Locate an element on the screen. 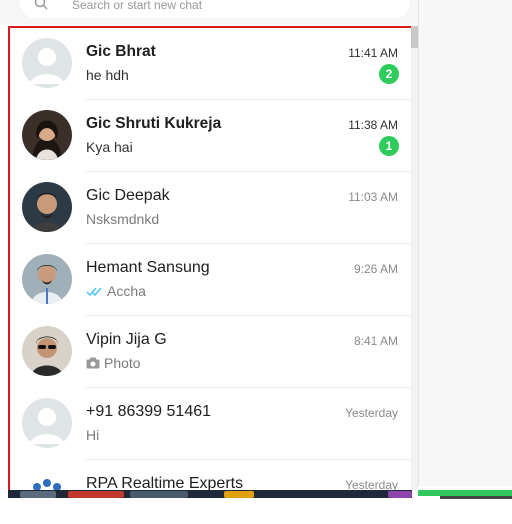 This screenshot has height=524, width=512. taskbar is located at coordinates (256, 507).